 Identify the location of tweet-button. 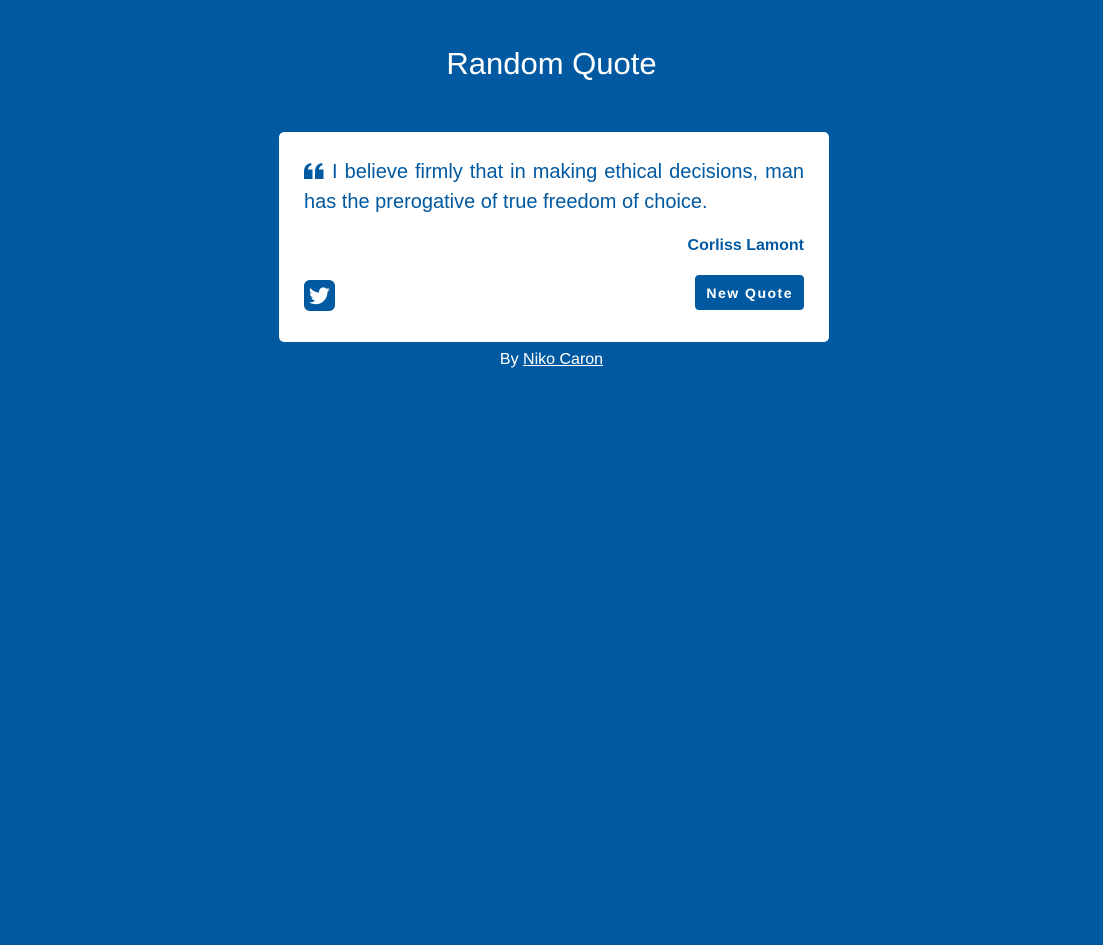
(319, 295).